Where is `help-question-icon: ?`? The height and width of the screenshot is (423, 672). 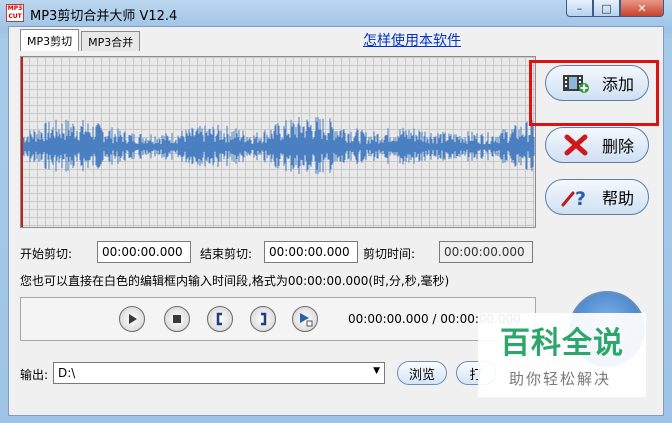 help-question-icon: ? is located at coordinates (576, 197).